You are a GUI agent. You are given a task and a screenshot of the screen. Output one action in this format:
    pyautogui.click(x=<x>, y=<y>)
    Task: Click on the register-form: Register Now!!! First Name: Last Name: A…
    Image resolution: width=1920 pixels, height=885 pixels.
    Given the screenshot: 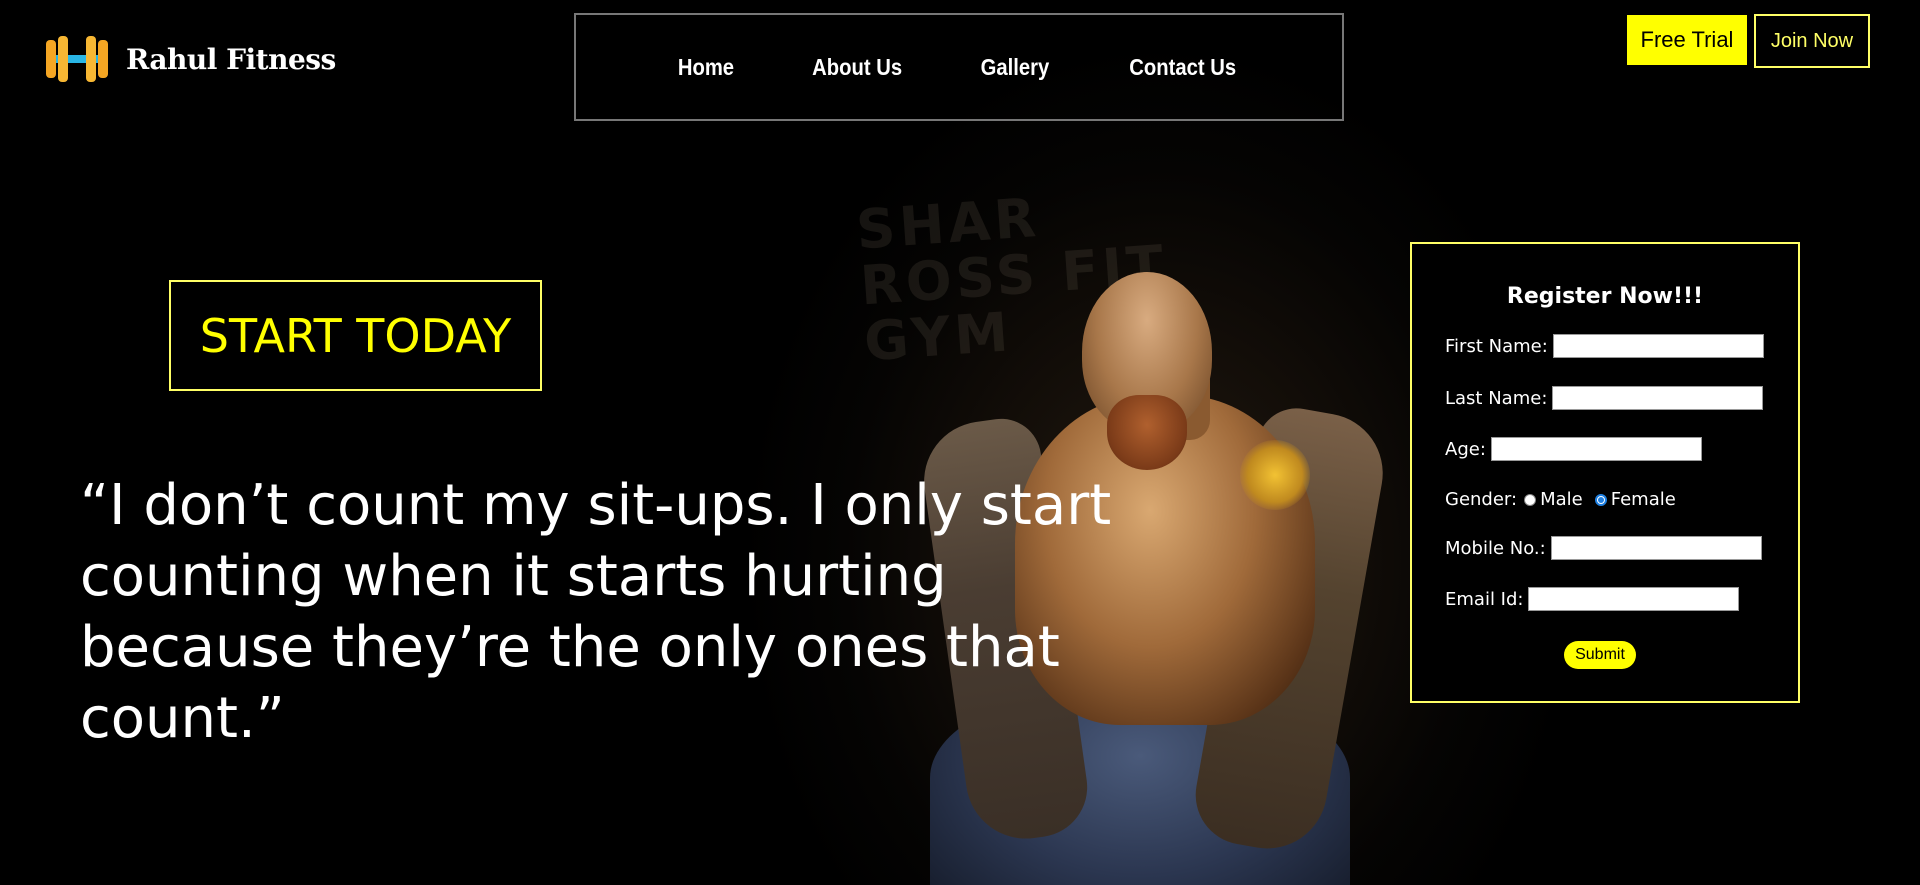 What is the action you would take?
    pyautogui.click(x=1605, y=472)
    